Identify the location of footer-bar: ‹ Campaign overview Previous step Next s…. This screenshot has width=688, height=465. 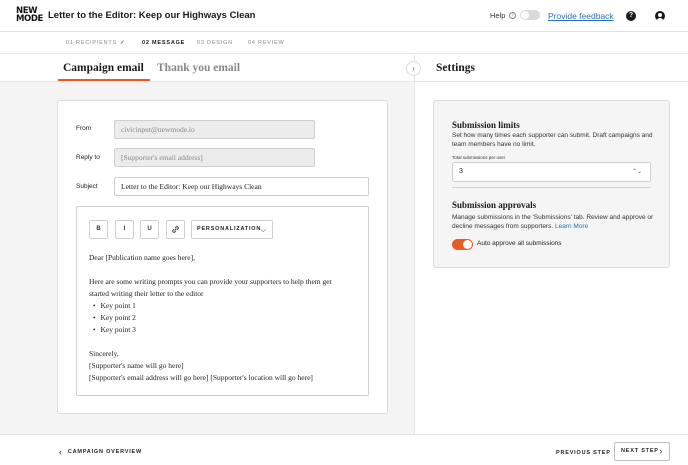
(344, 449).